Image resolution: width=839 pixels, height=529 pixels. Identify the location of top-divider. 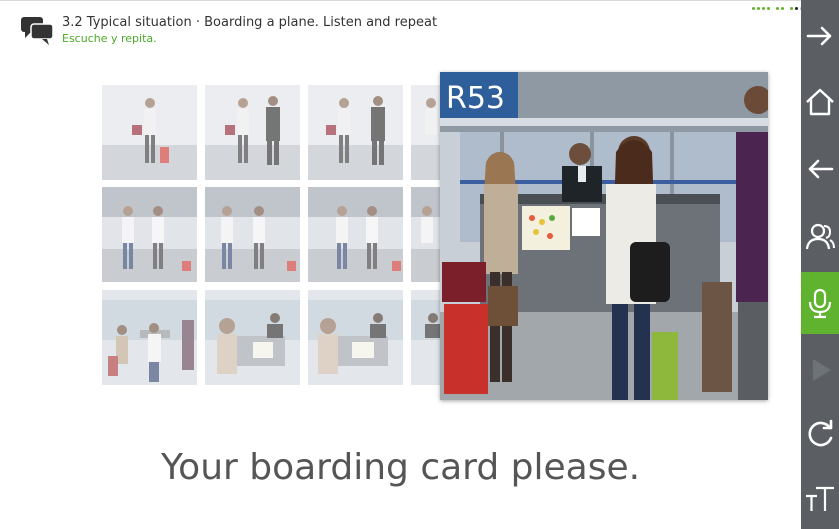
(400, 0).